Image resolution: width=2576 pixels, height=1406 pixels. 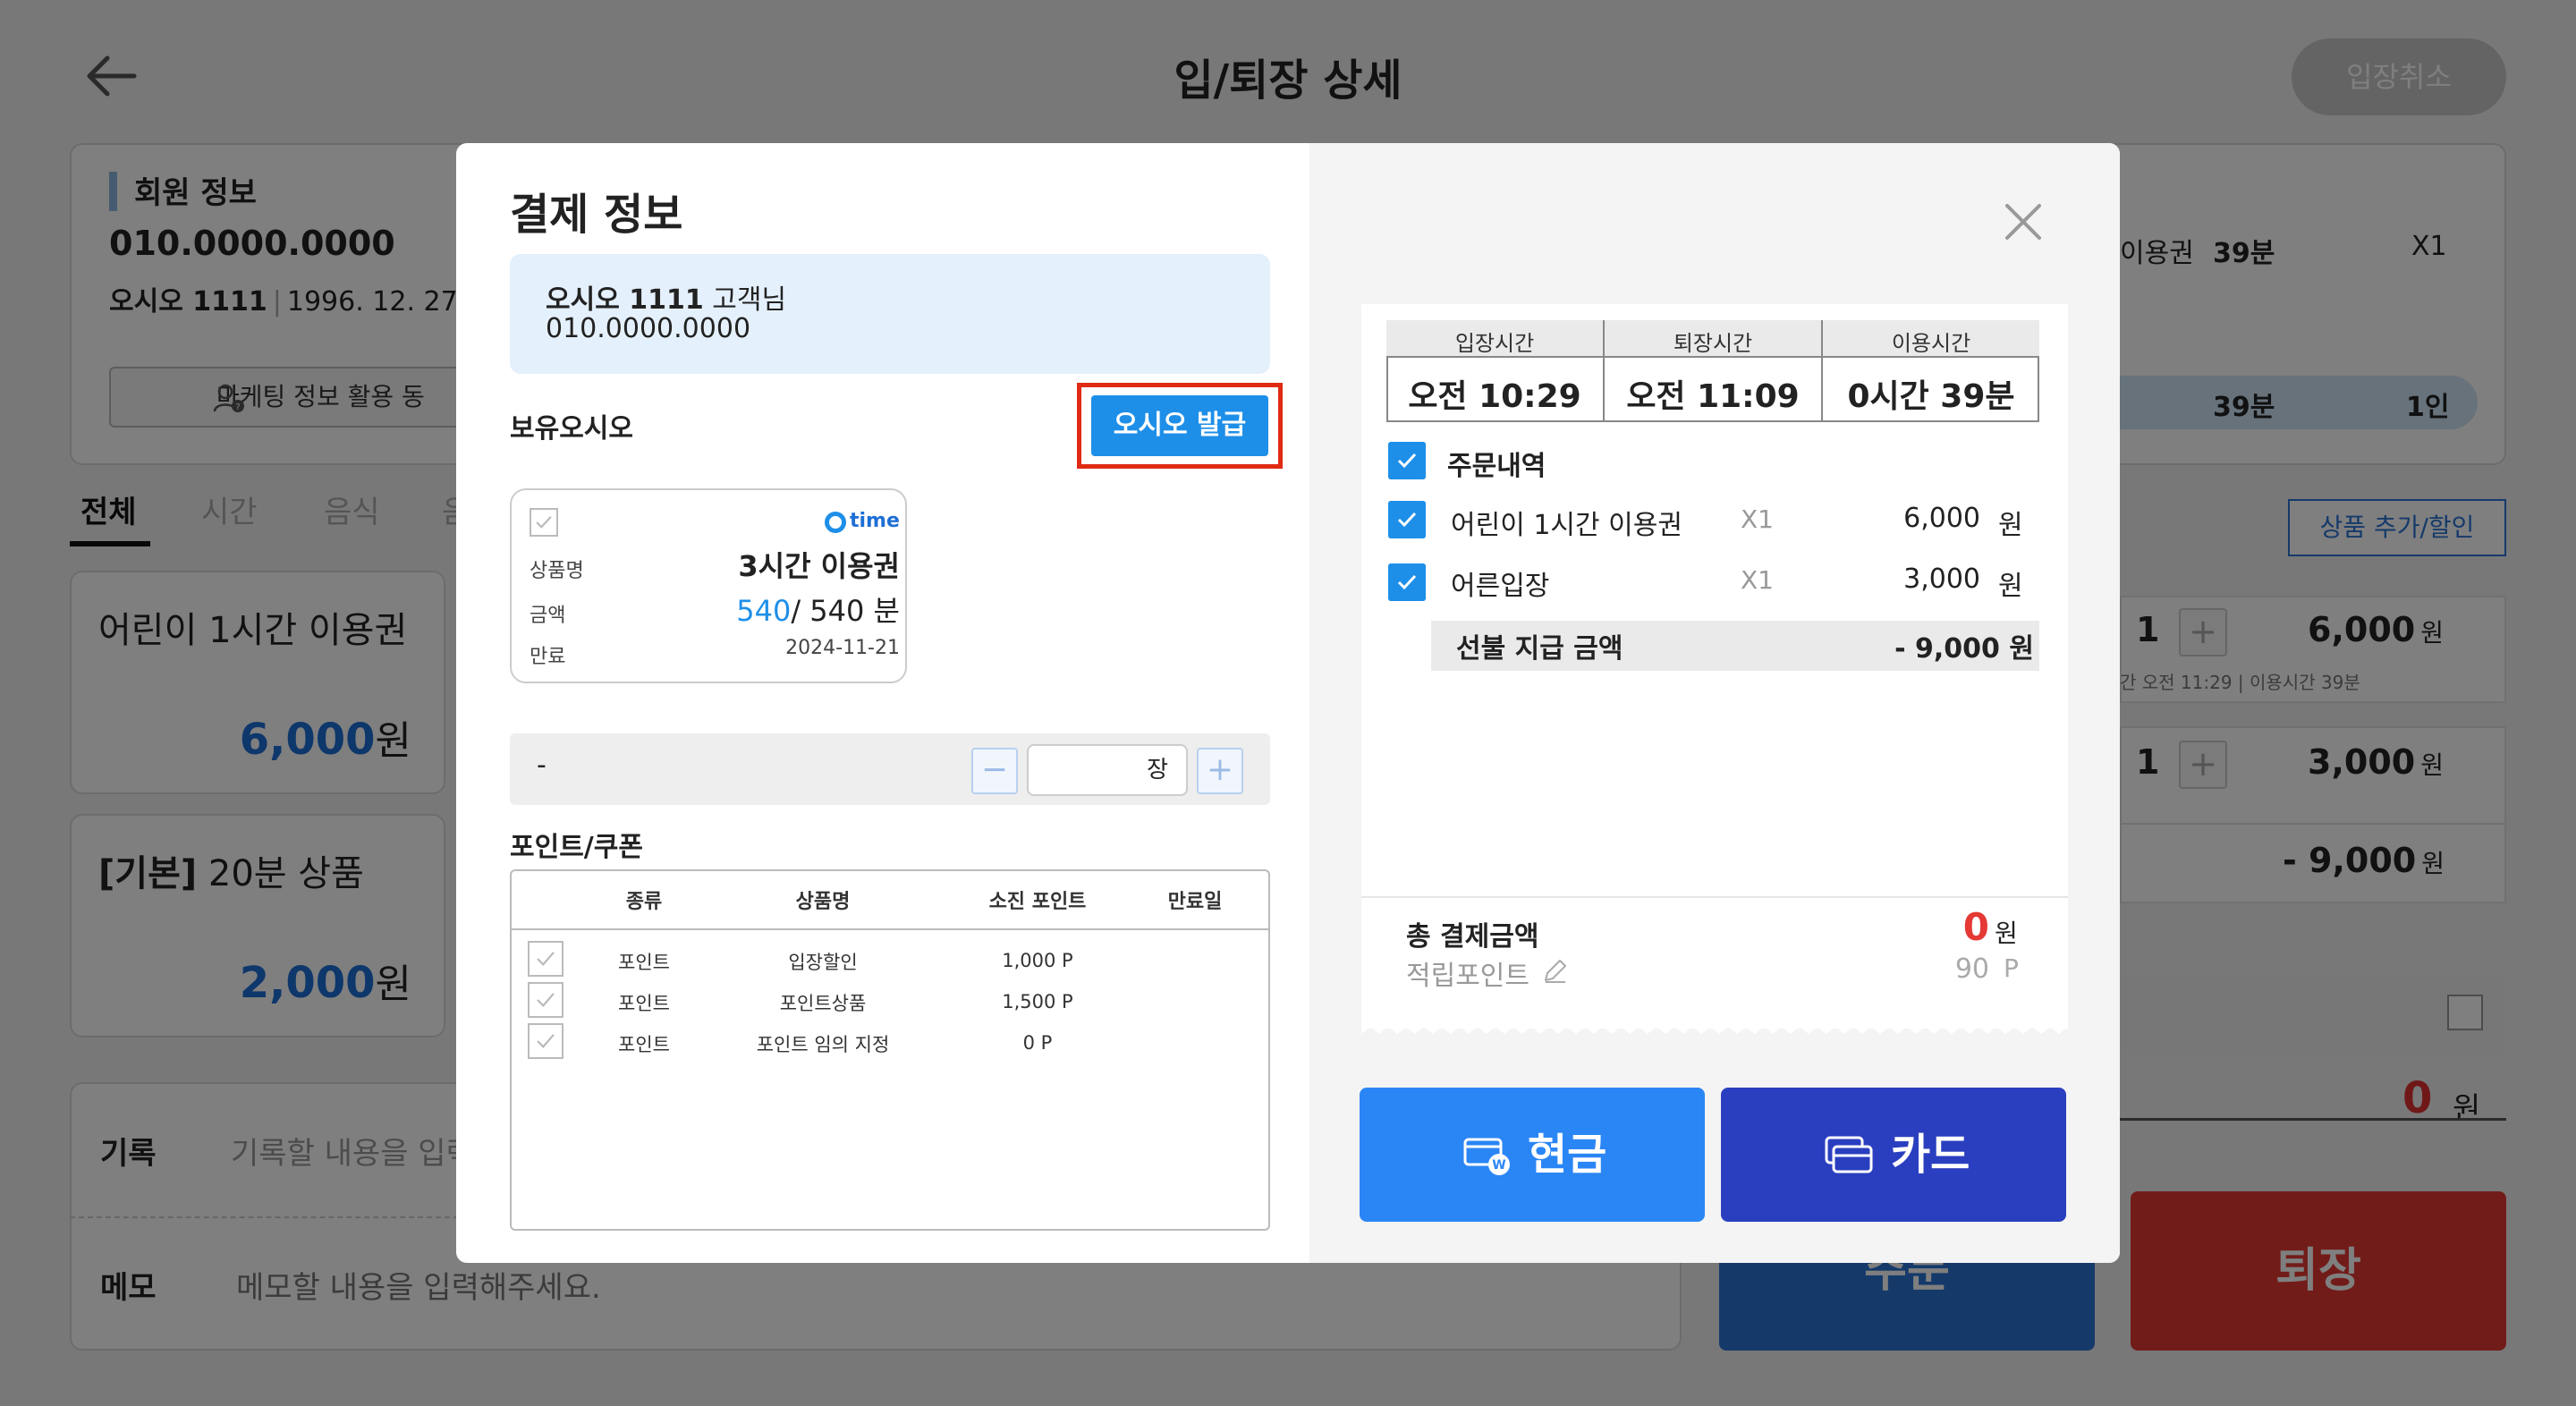 I want to click on points-header-type: 종류, so click(x=644, y=902).